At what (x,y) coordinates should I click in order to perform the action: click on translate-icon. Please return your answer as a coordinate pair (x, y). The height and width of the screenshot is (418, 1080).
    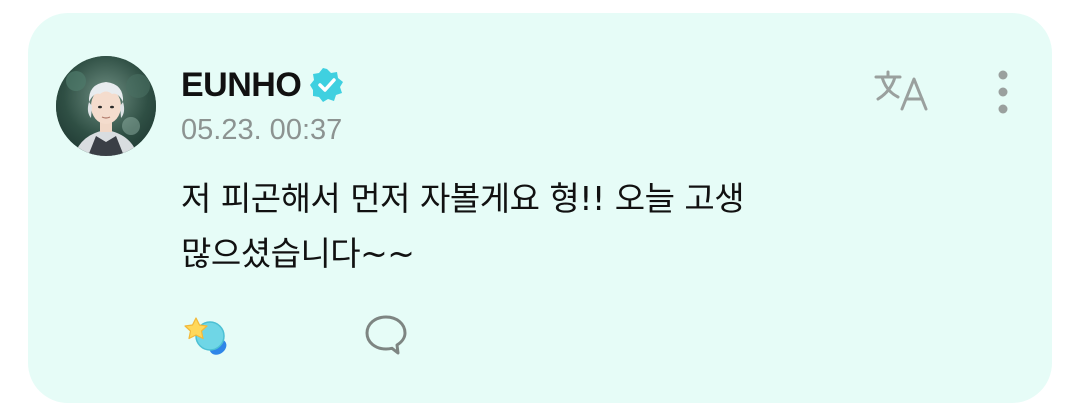
    Looking at the image, I should click on (901, 90).